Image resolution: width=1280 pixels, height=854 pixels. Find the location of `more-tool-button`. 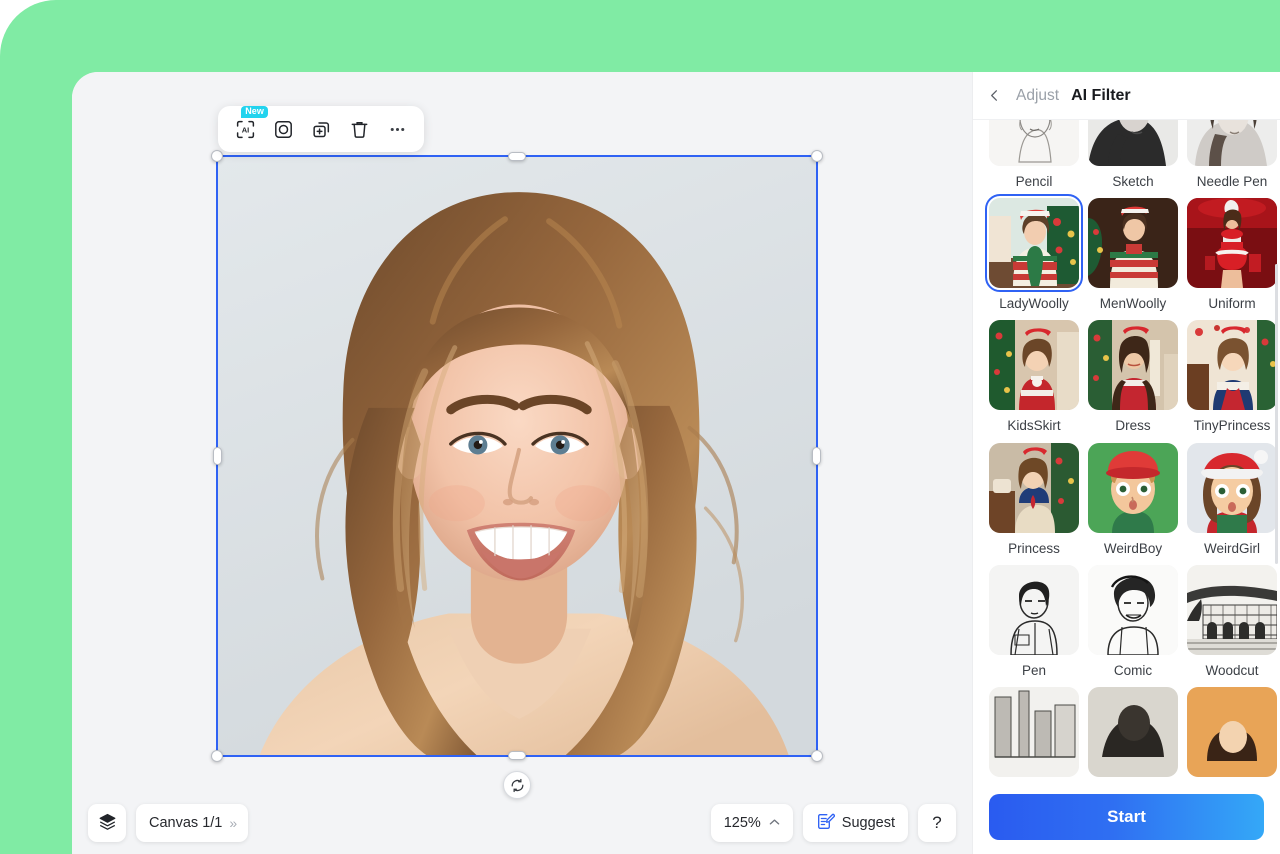

more-tool-button is located at coordinates (397, 129).